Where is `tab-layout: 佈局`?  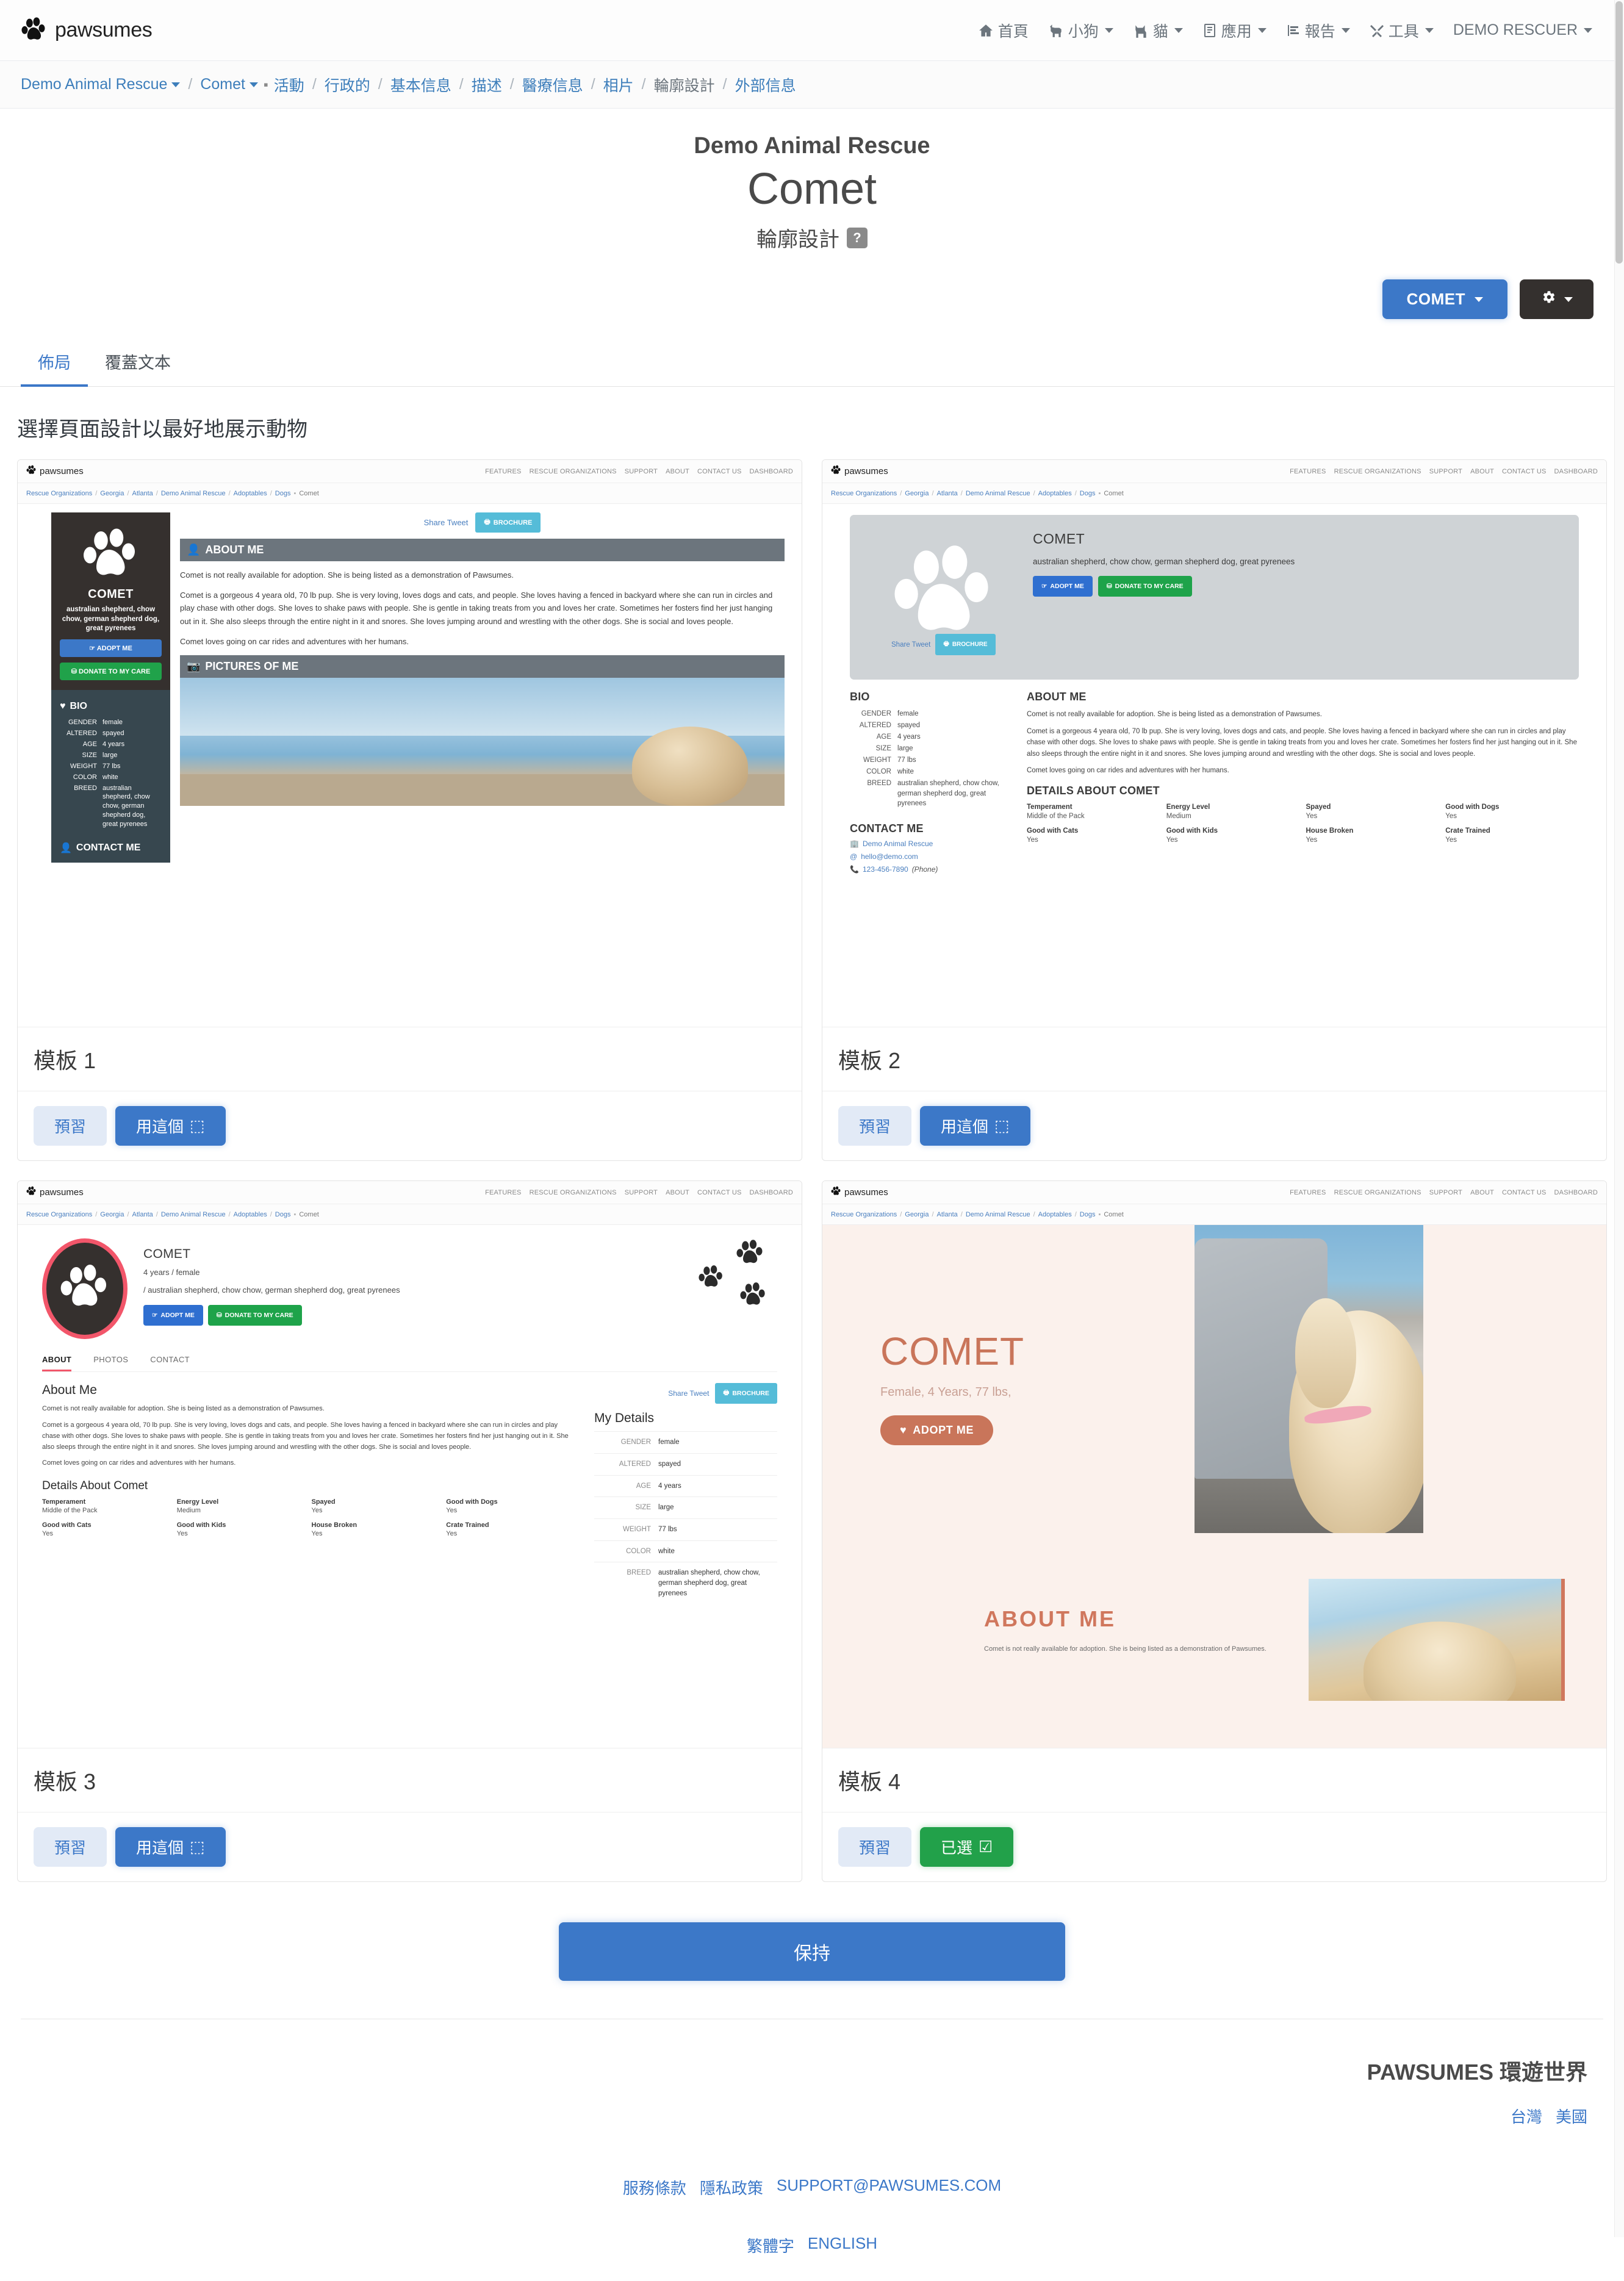
tab-layout: 佈局 is located at coordinates (54, 364).